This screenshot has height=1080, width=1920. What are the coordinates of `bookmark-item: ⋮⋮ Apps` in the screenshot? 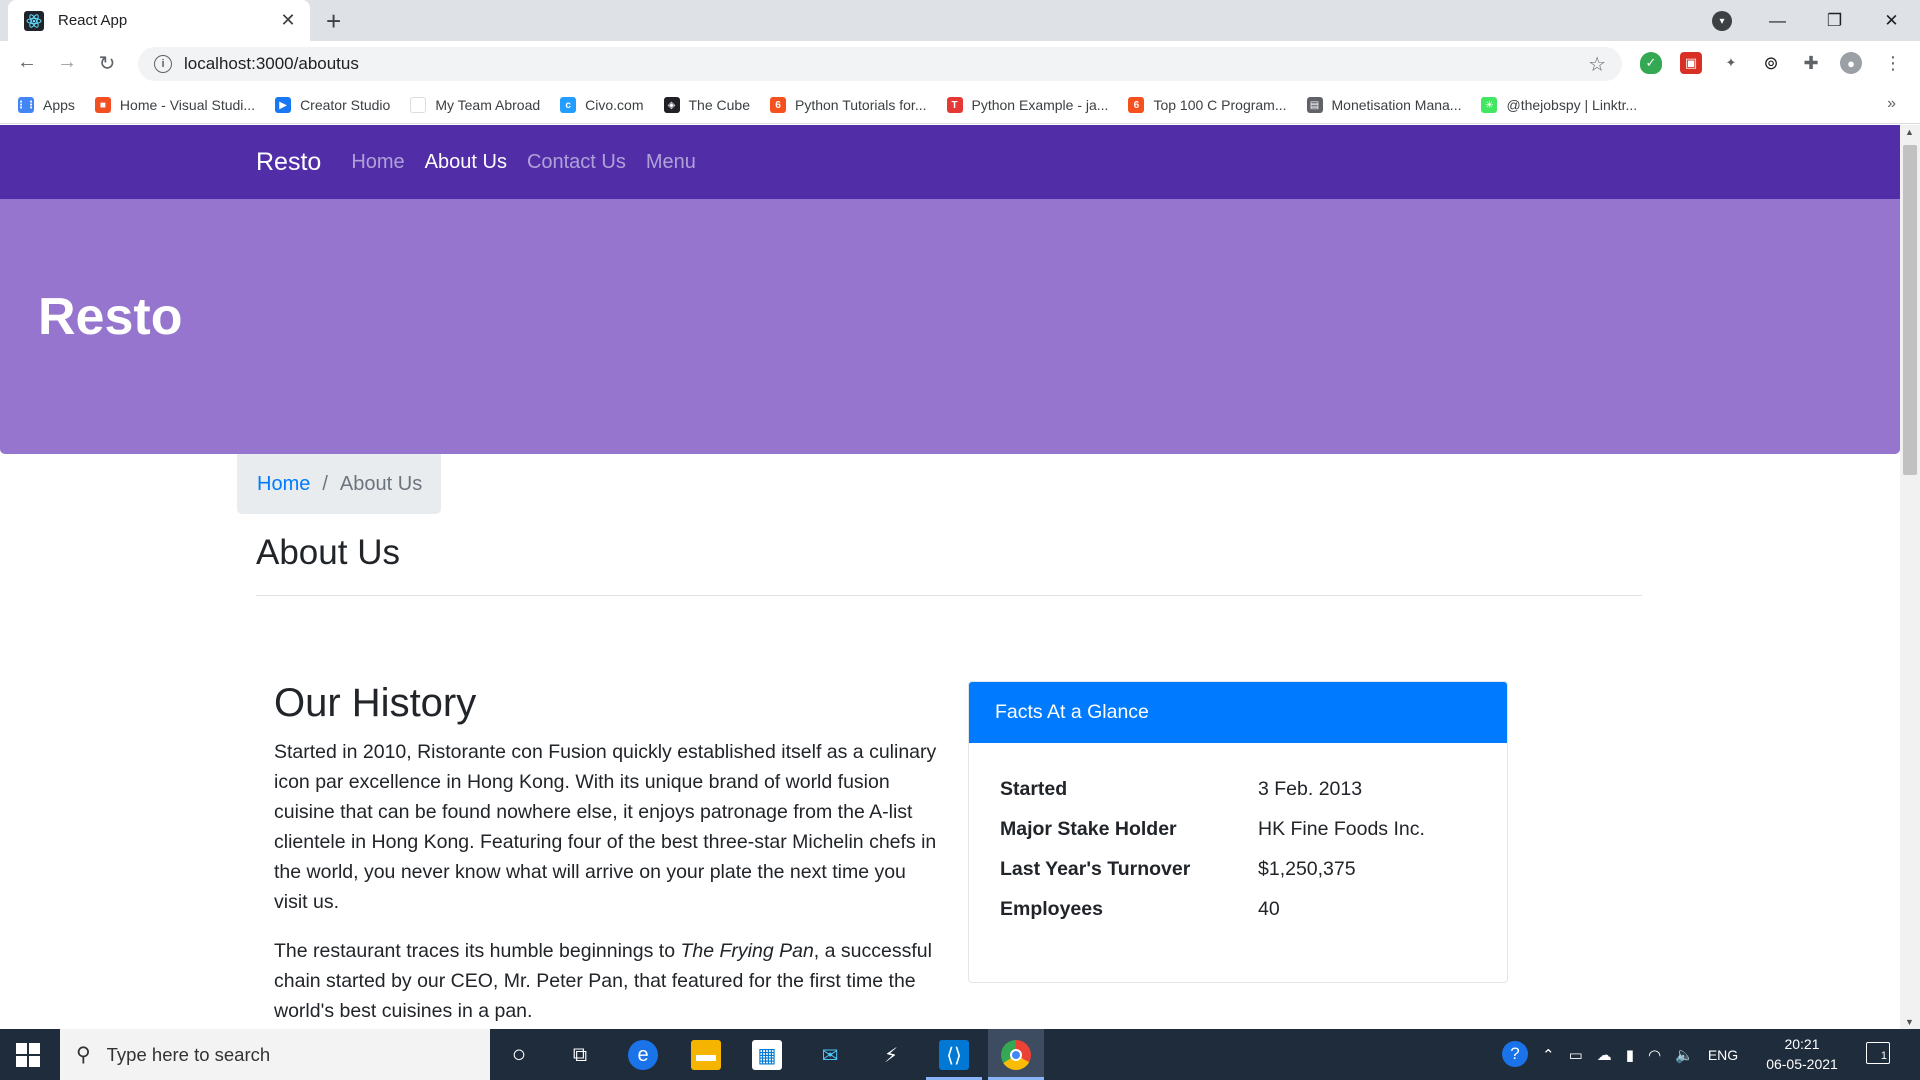 It's located at (45, 105).